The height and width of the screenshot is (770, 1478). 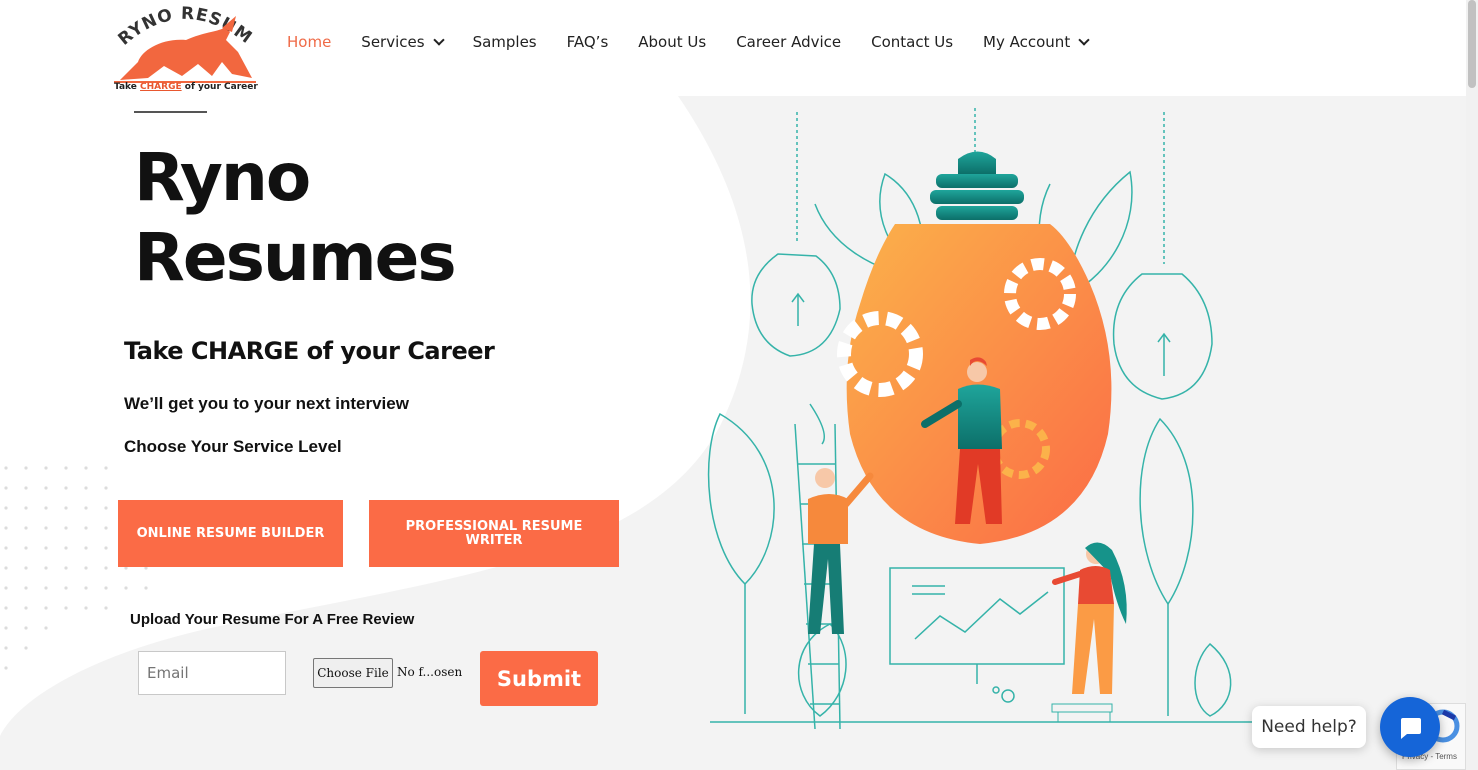 What do you see at coordinates (1089, 632) in the screenshot?
I see `person-chart` at bounding box center [1089, 632].